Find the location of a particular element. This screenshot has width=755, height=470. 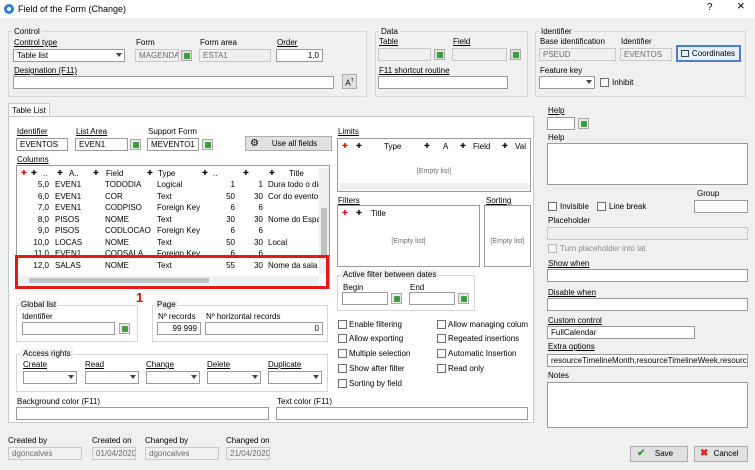

background-color-label: Background color (F11) is located at coordinates (58, 401).